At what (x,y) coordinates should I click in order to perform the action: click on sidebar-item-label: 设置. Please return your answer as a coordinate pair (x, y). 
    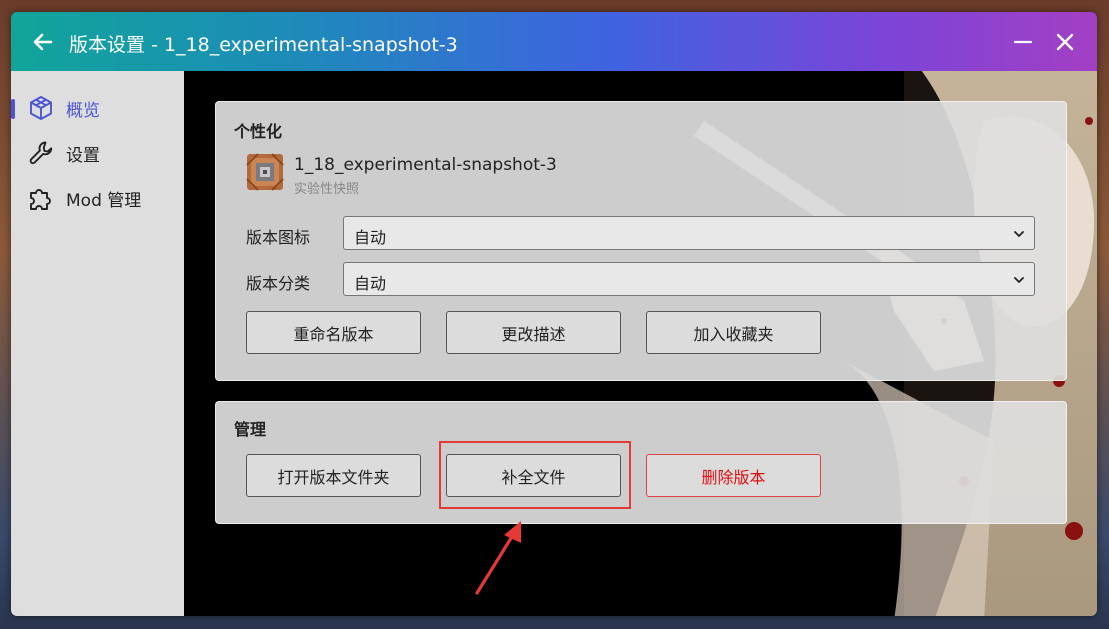
    Looking at the image, I should click on (83, 155).